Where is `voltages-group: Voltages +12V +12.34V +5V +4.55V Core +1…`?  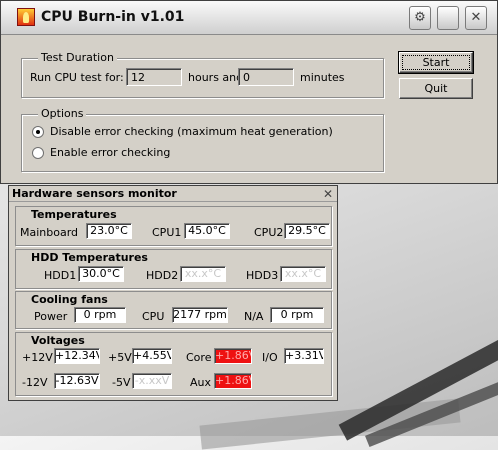
voltages-group: Voltages +12V +12.34V +5V +4.55V Core +1… is located at coordinates (173, 364).